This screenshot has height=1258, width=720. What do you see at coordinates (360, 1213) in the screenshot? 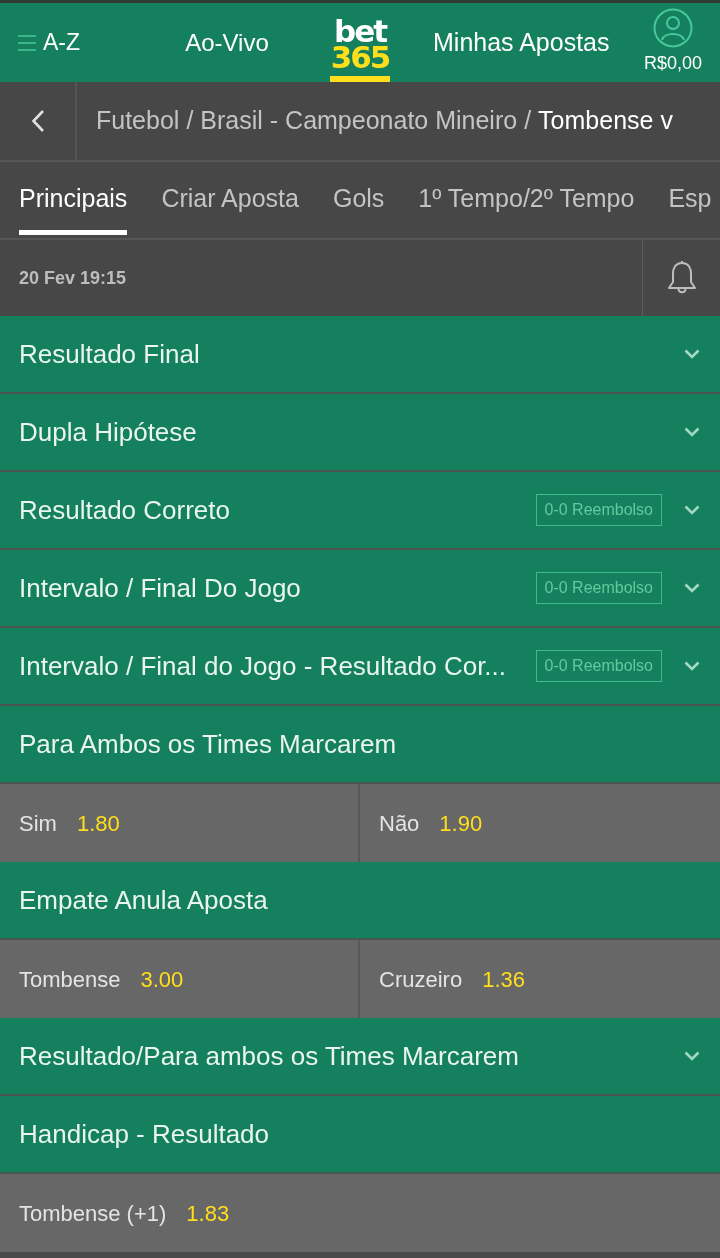
I see `odds-button: Tombense (+1) 1.83` at bounding box center [360, 1213].